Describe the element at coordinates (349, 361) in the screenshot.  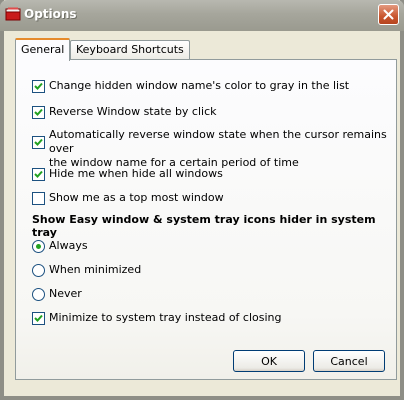
I see `cancel-button: Cancel` at that location.